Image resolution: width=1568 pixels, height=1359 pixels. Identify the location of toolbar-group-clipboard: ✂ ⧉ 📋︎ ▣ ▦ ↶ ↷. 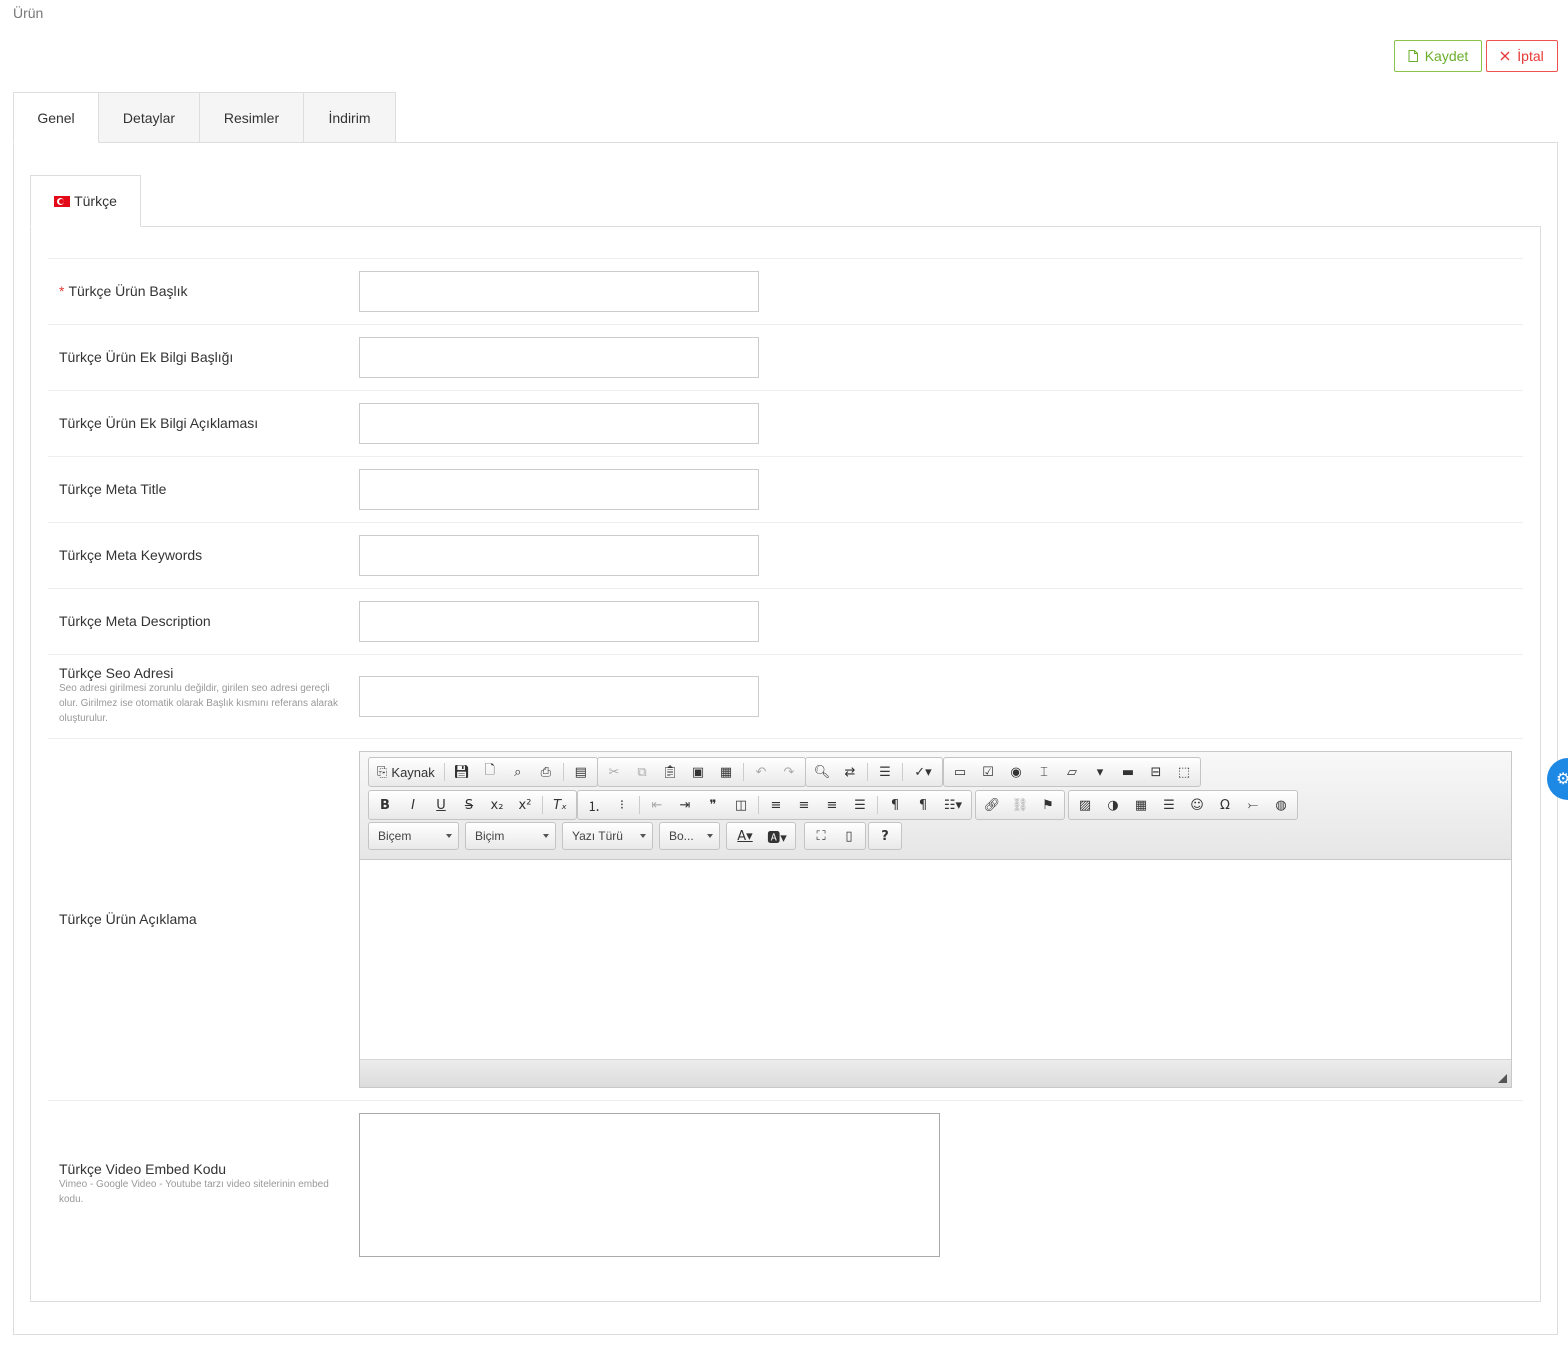
(701, 772).